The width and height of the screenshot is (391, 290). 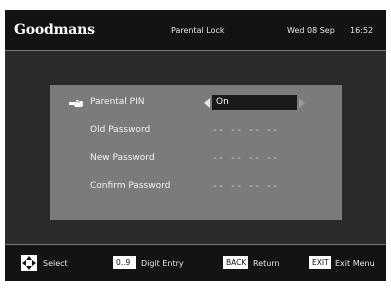 What do you see at coordinates (130, 186) in the screenshot?
I see `confirm-password-label: Confirm Password` at bounding box center [130, 186].